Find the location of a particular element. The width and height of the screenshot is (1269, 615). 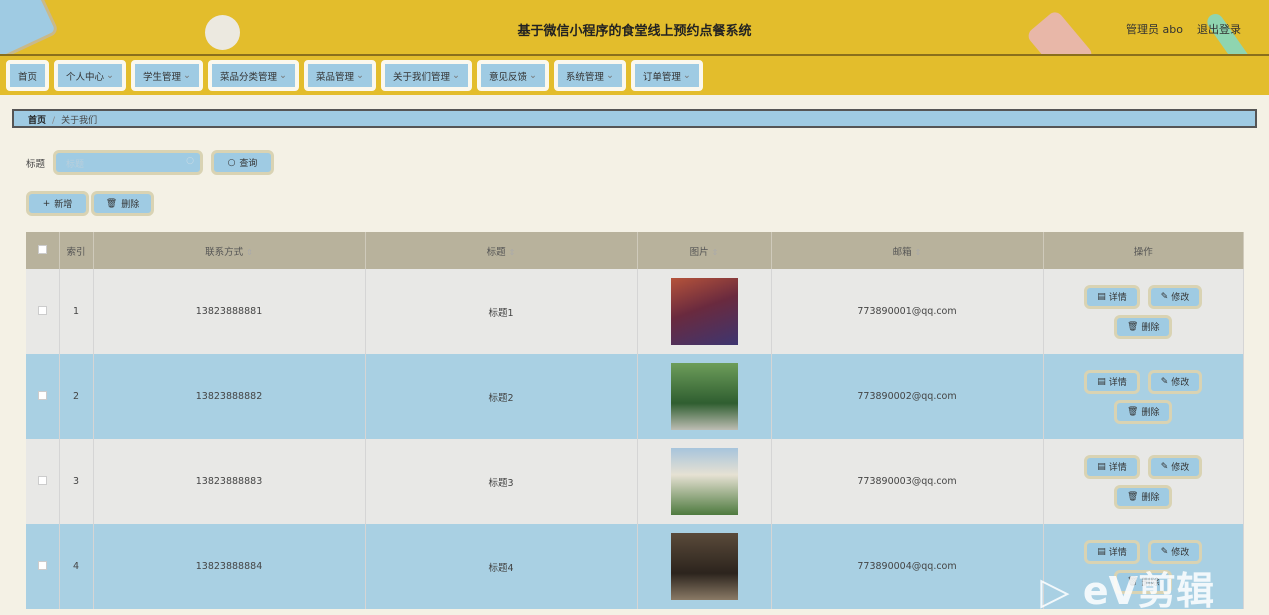

query-button: ○ 查询 is located at coordinates (242, 162).